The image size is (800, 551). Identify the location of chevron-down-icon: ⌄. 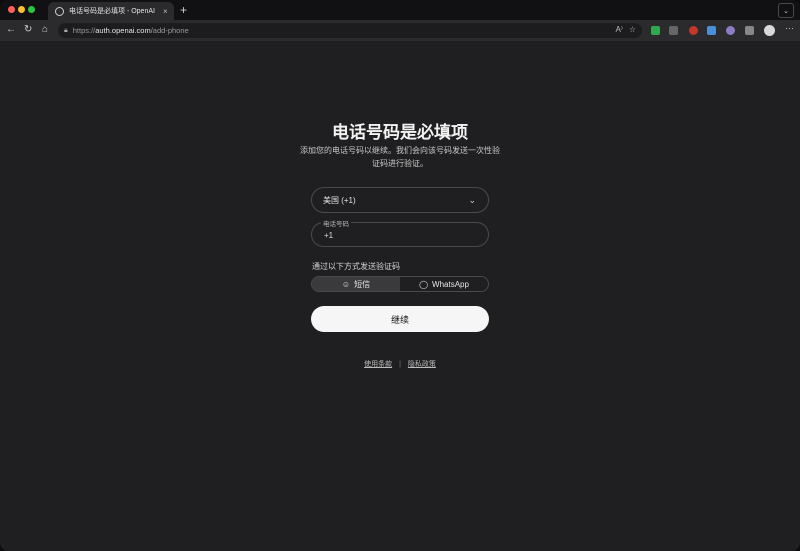
(472, 200).